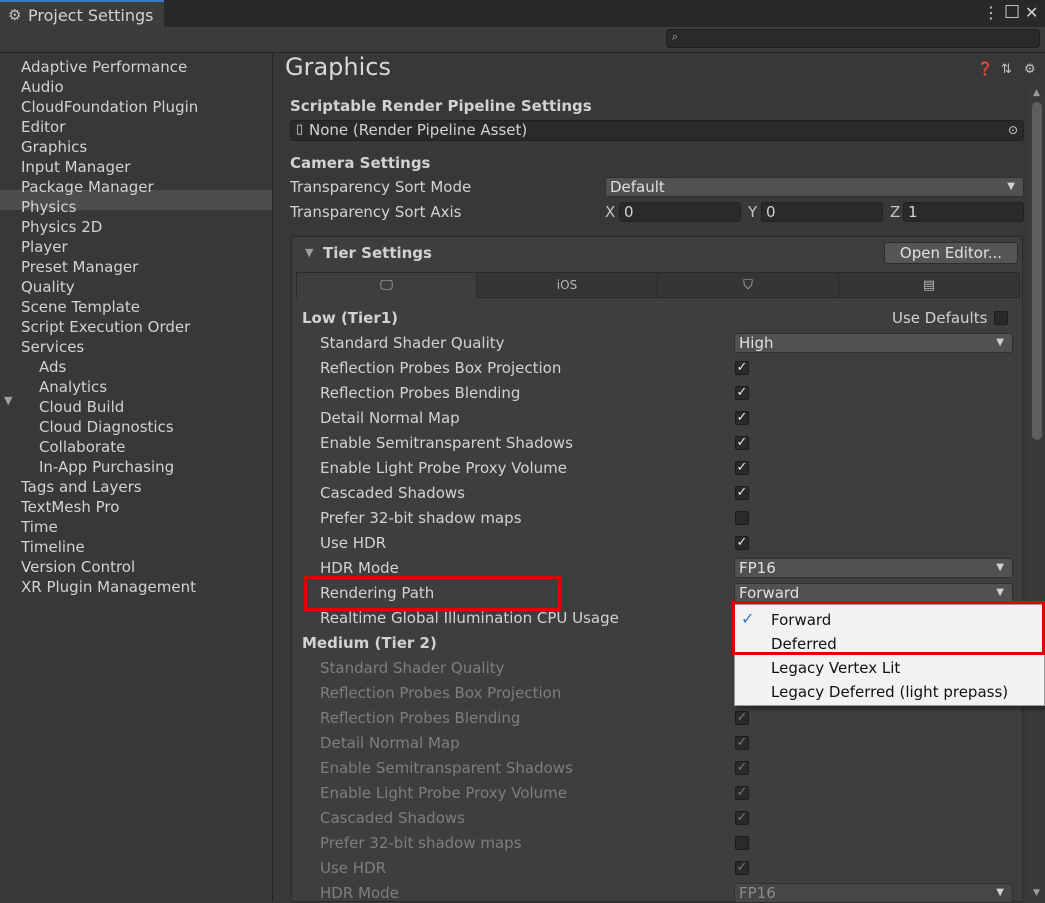  Describe the element at coordinates (1036, 893) in the screenshot. I see `scroll-down-icon: ▼` at that location.